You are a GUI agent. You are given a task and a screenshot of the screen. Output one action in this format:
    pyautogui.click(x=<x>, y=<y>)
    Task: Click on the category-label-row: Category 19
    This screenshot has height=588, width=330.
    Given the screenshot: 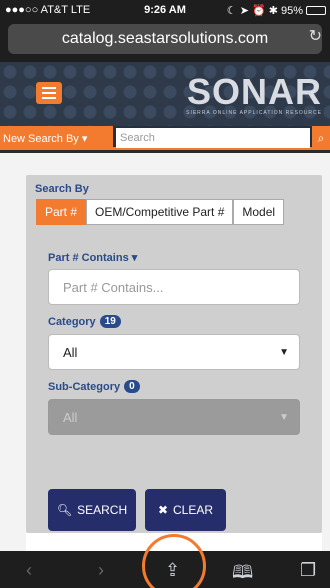 What is the action you would take?
    pyautogui.click(x=84, y=321)
    